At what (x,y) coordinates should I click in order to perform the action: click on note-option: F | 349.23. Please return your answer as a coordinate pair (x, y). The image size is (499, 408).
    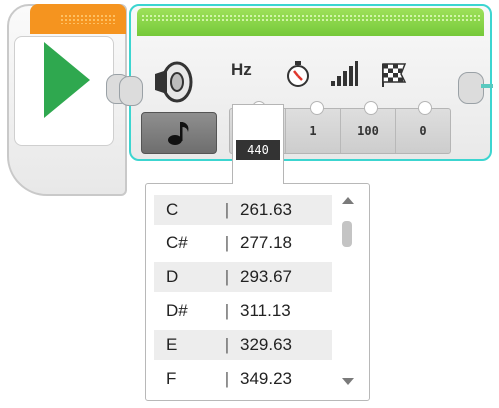
    Looking at the image, I should click on (243, 379).